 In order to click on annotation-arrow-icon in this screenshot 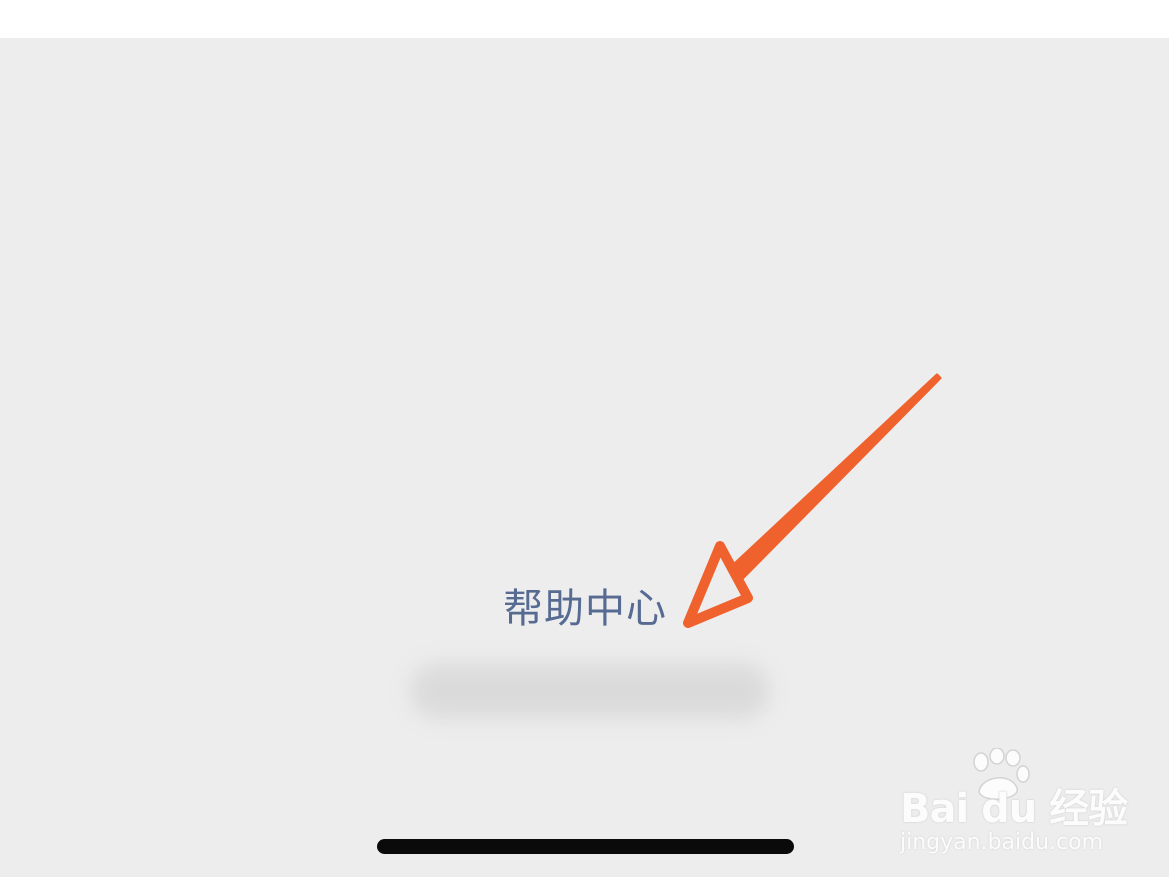, I will do `click(812, 500)`.